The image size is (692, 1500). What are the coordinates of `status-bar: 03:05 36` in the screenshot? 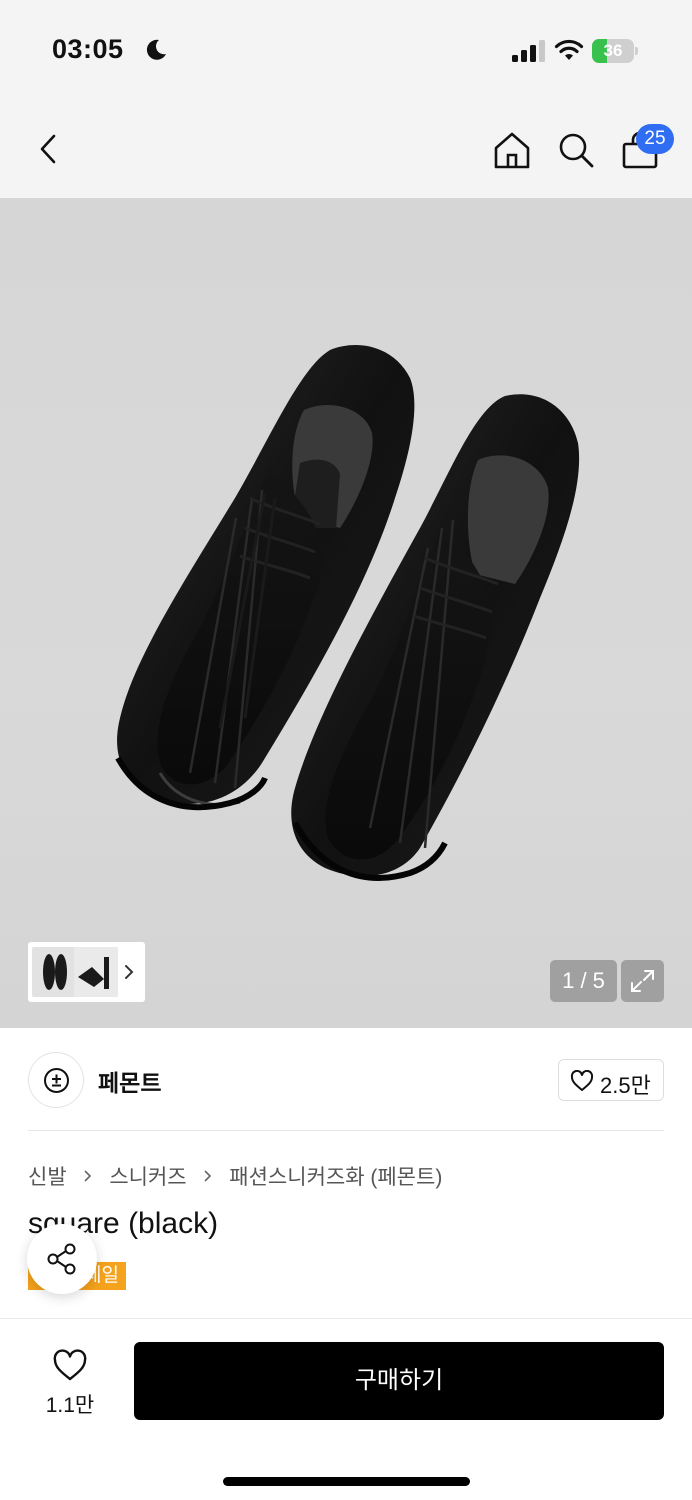 It's located at (346, 50).